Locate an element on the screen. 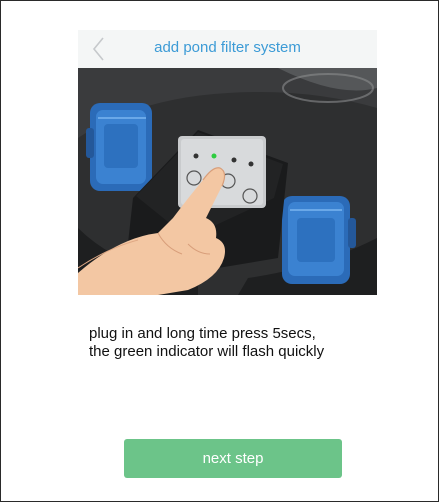 This screenshot has height=502, width=439. left-socket-image is located at coordinates (119, 147).